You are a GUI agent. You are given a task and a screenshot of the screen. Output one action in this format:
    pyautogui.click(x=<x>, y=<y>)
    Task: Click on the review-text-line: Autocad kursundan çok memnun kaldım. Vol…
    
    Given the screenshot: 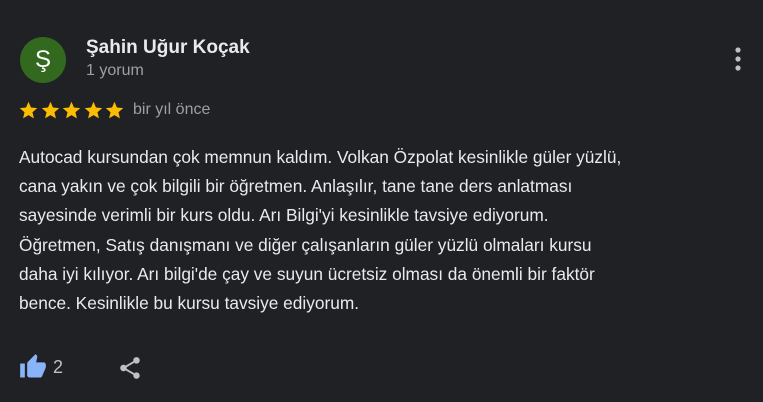 What is the action you would take?
    pyautogui.click(x=320, y=157)
    